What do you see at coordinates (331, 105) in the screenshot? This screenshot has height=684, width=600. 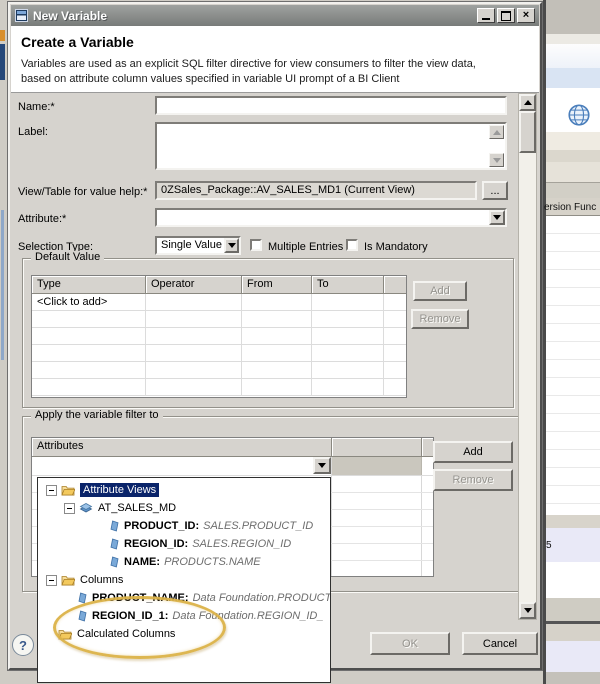 I see `name-input` at bounding box center [331, 105].